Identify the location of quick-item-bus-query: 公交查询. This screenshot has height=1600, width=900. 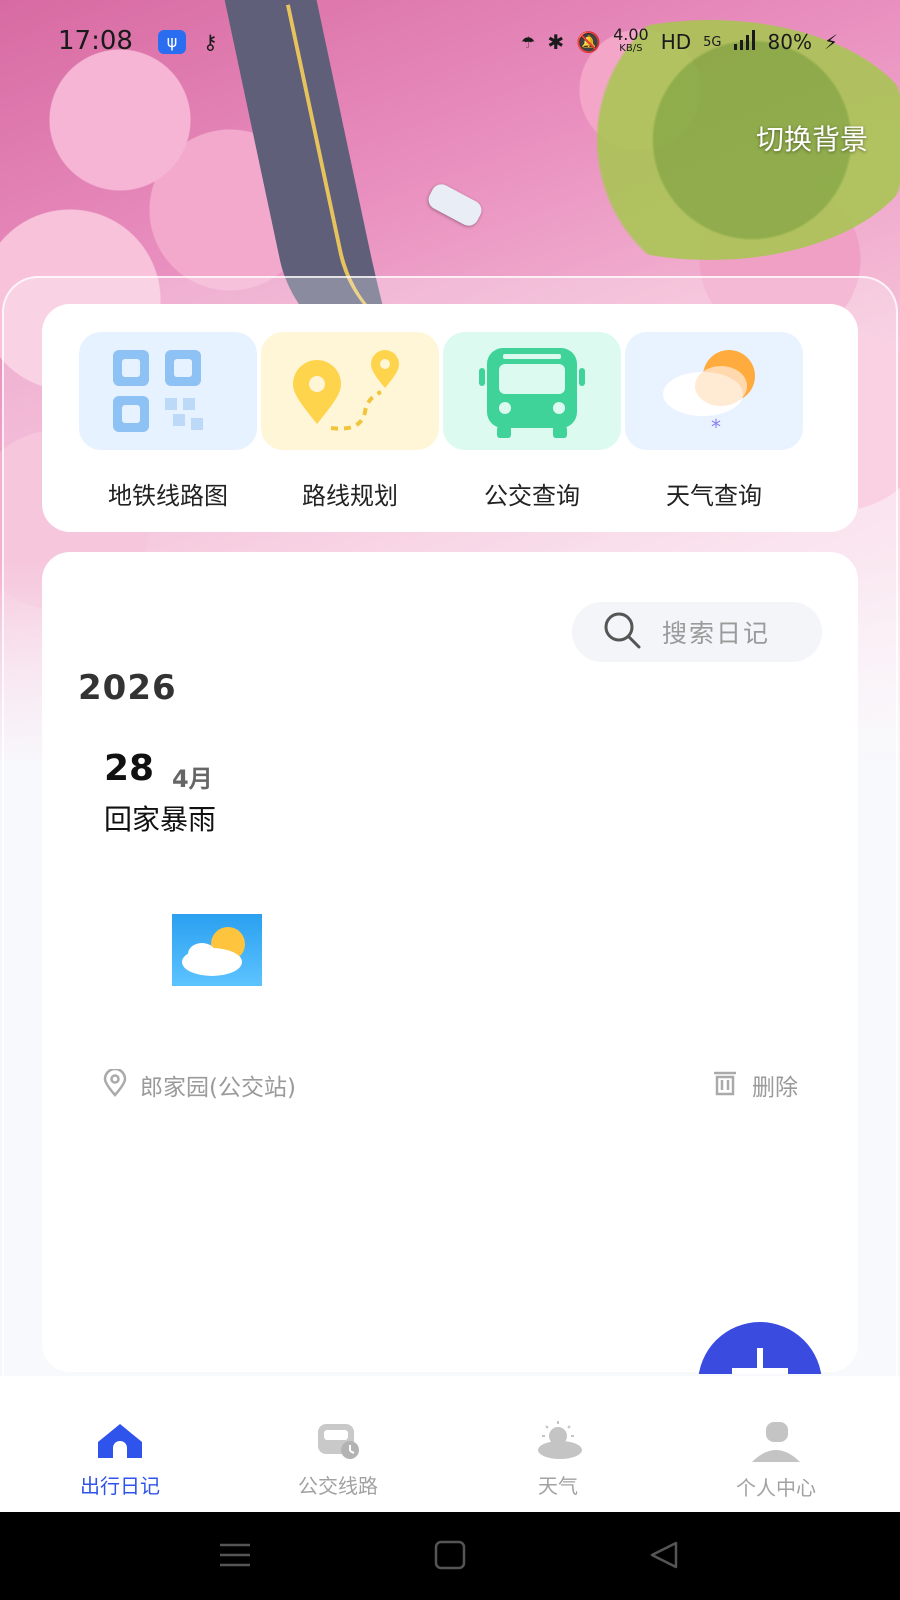
(532, 422).